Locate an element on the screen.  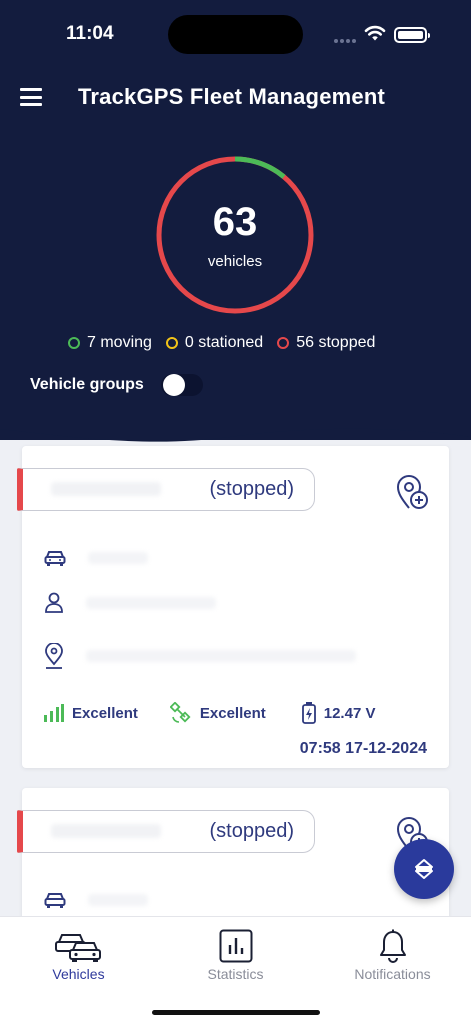
address-row is located at coordinates (200, 656).